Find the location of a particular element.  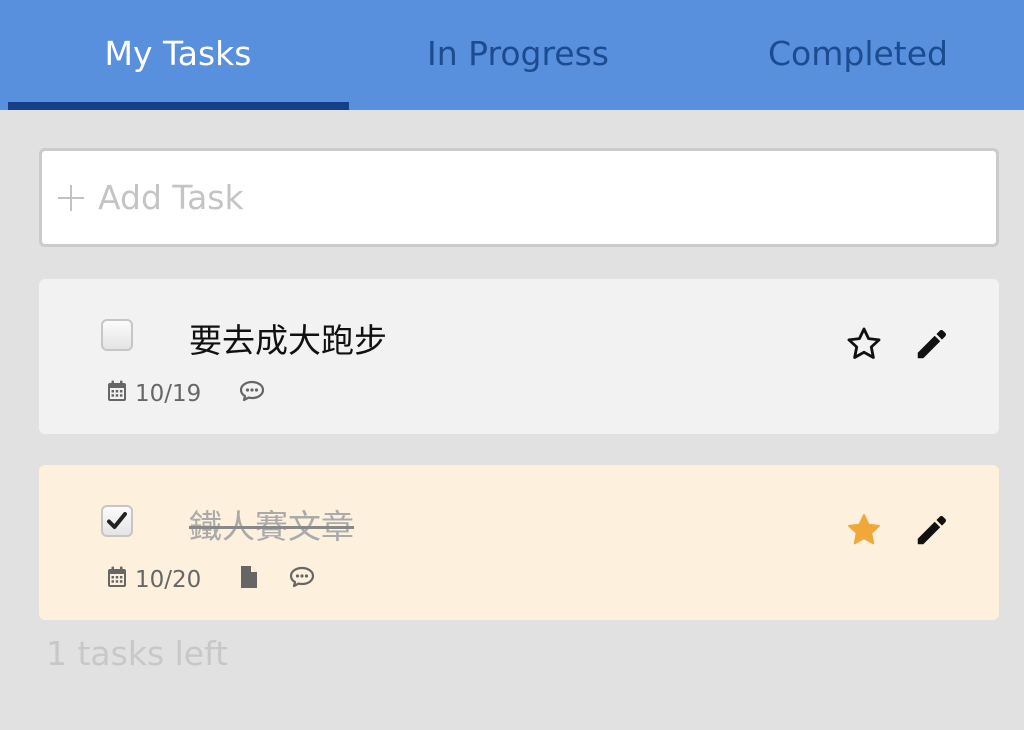

task-title: 鐵人賽文章 is located at coordinates (271, 526).